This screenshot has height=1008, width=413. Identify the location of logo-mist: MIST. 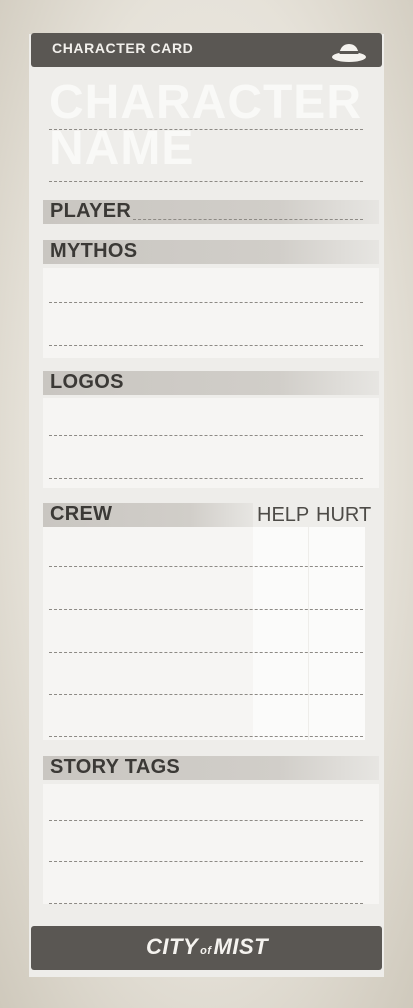
(241, 946).